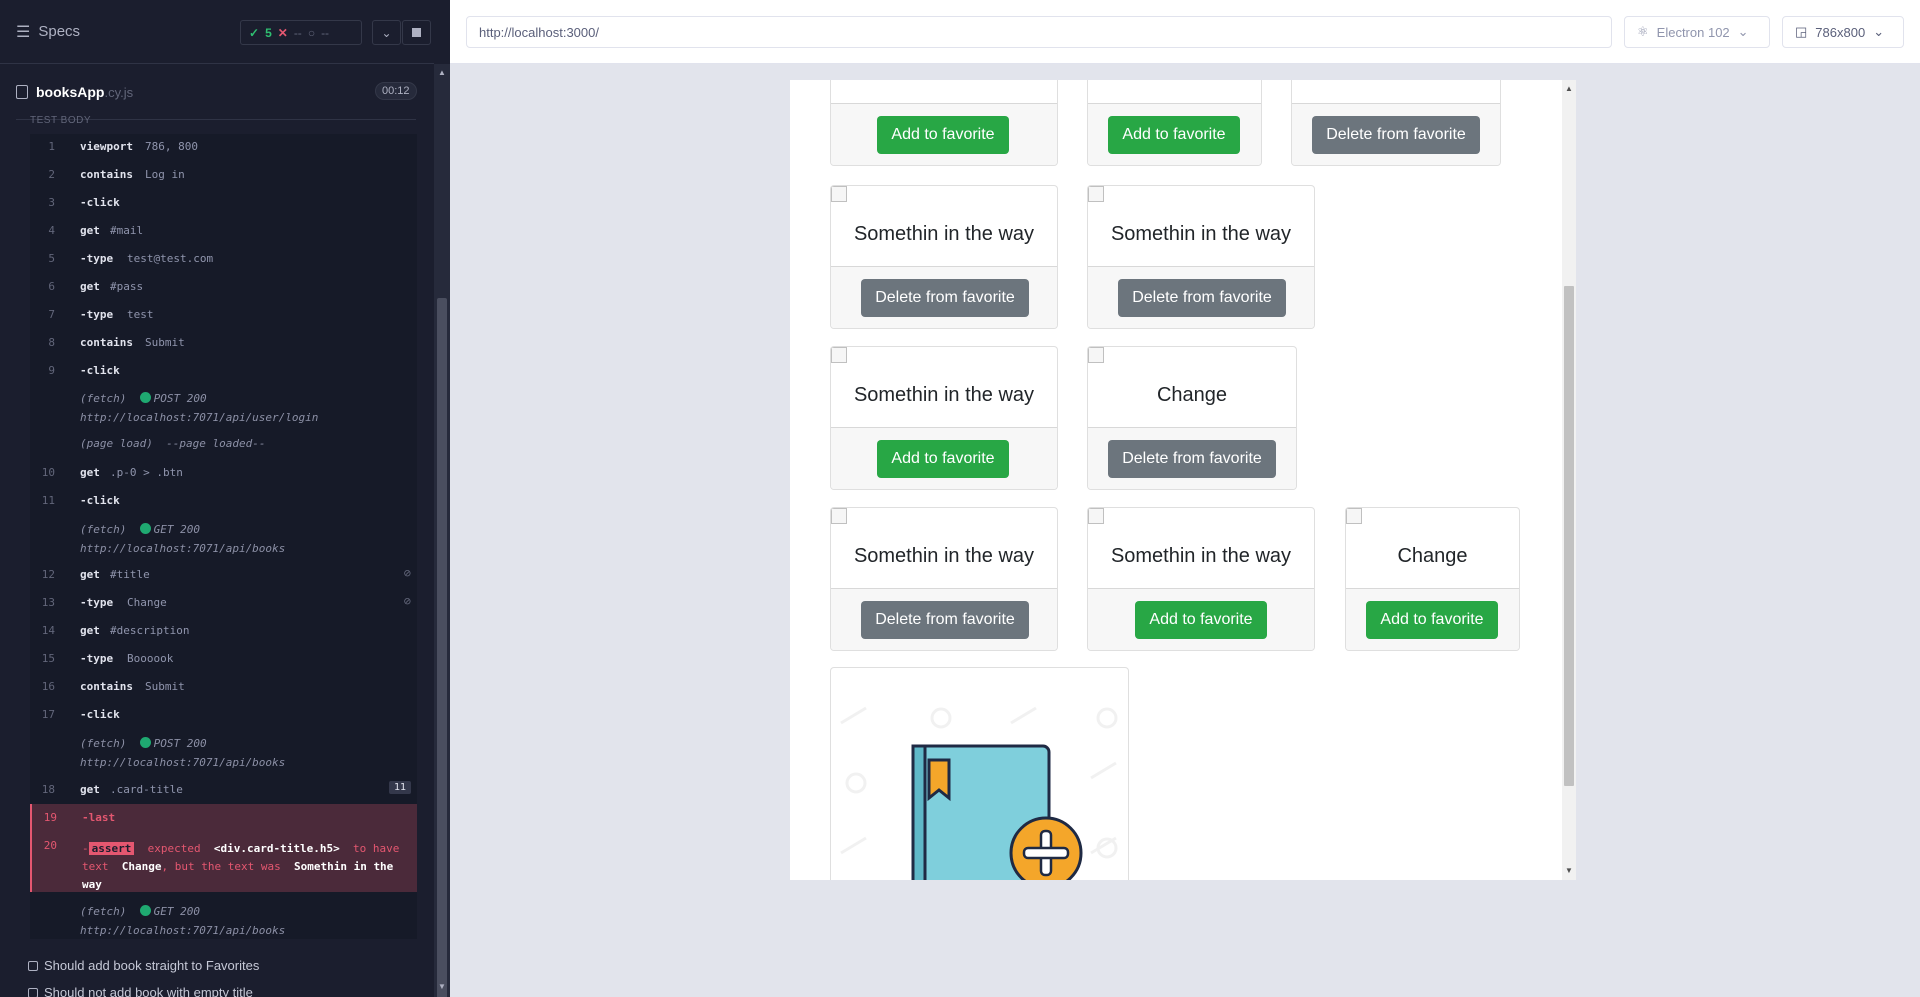 Image resolution: width=1920 pixels, height=997 pixels. I want to click on stop-button, so click(416, 32).